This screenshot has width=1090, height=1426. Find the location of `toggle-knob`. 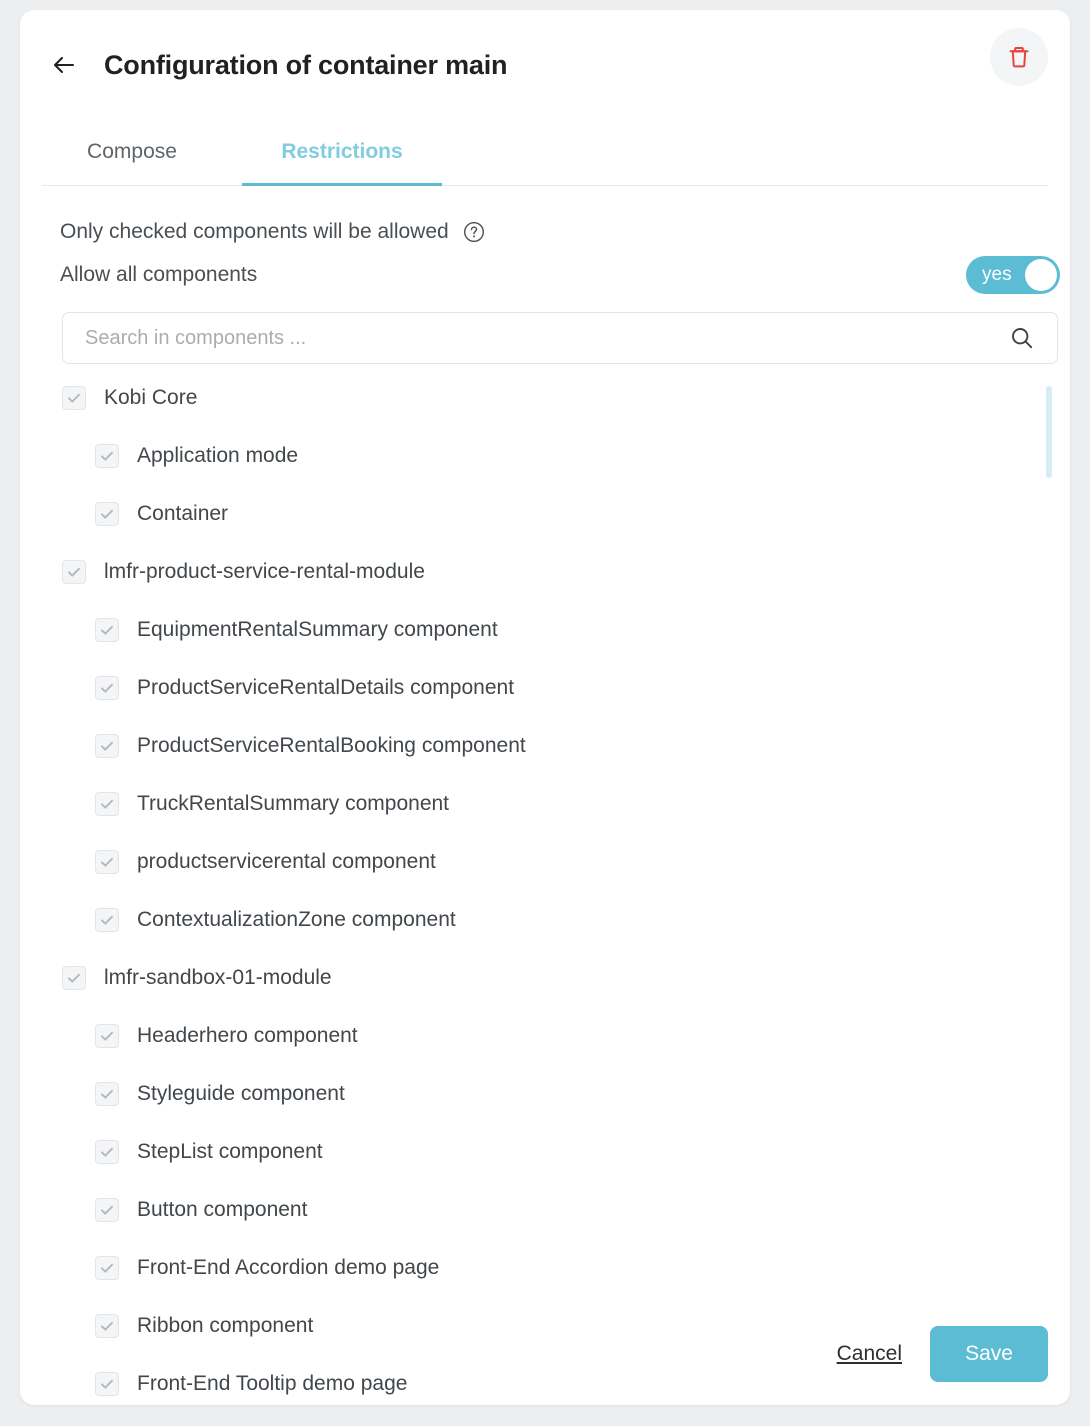

toggle-knob is located at coordinates (1041, 275).